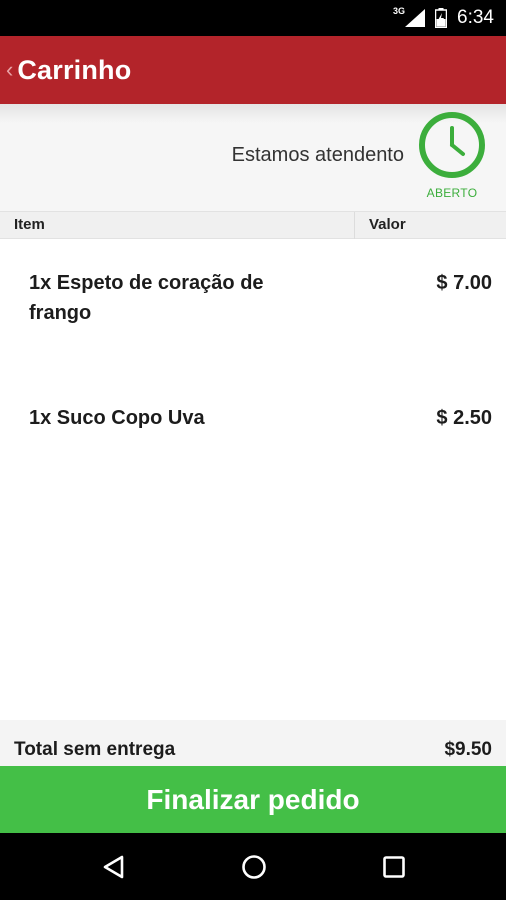 This screenshot has width=506, height=900. Describe the element at coordinates (74, 69) in the screenshot. I see `page-title: Carrinho` at that location.